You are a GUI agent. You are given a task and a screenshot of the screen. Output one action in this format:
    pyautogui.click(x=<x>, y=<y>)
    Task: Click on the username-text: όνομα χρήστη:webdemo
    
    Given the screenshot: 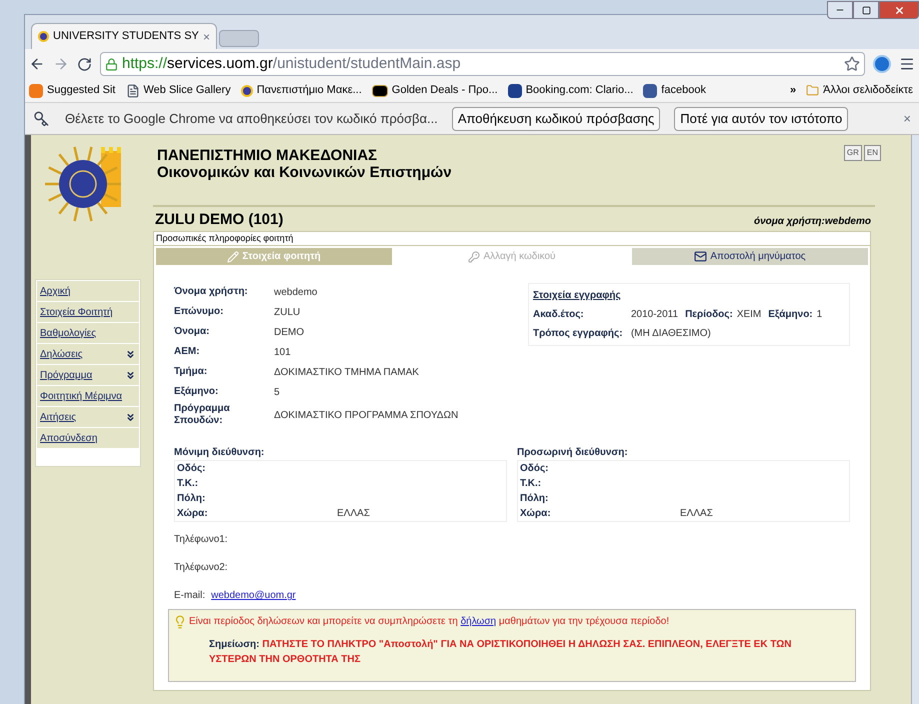 What is the action you would take?
    pyautogui.click(x=812, y=222)
    